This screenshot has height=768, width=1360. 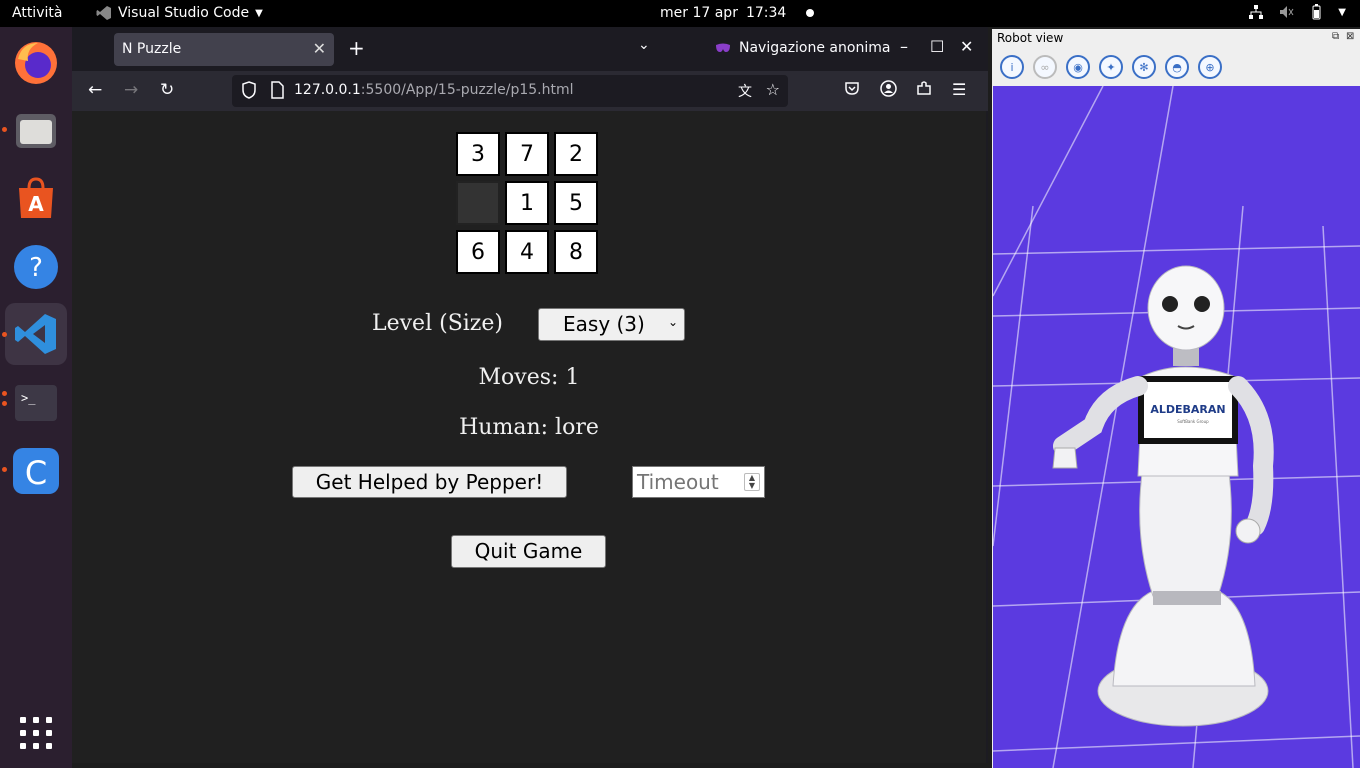 I want to click on close-window-icon: ✕, so click(x=966, y=46).